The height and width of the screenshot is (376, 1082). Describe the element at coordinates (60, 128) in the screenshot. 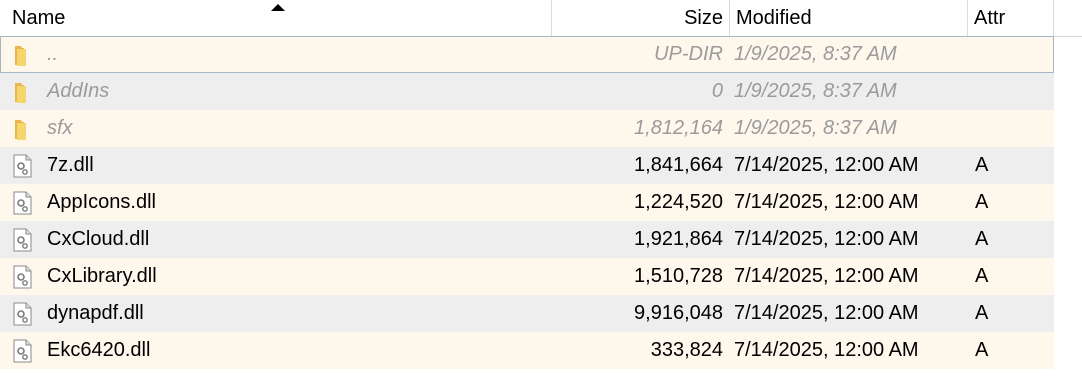

I see `file-name: sfx` at that location.